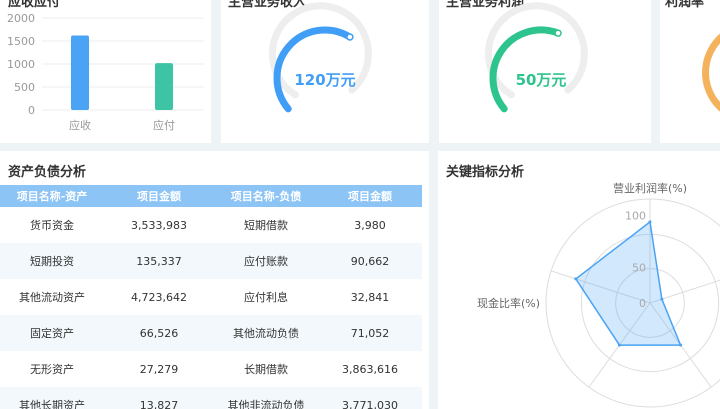 This screenshot has width=720, height=409. Describe the element at coordinates (370, 196) in the screenshot. I see `header-liability-amount: 项目金额` at that location.